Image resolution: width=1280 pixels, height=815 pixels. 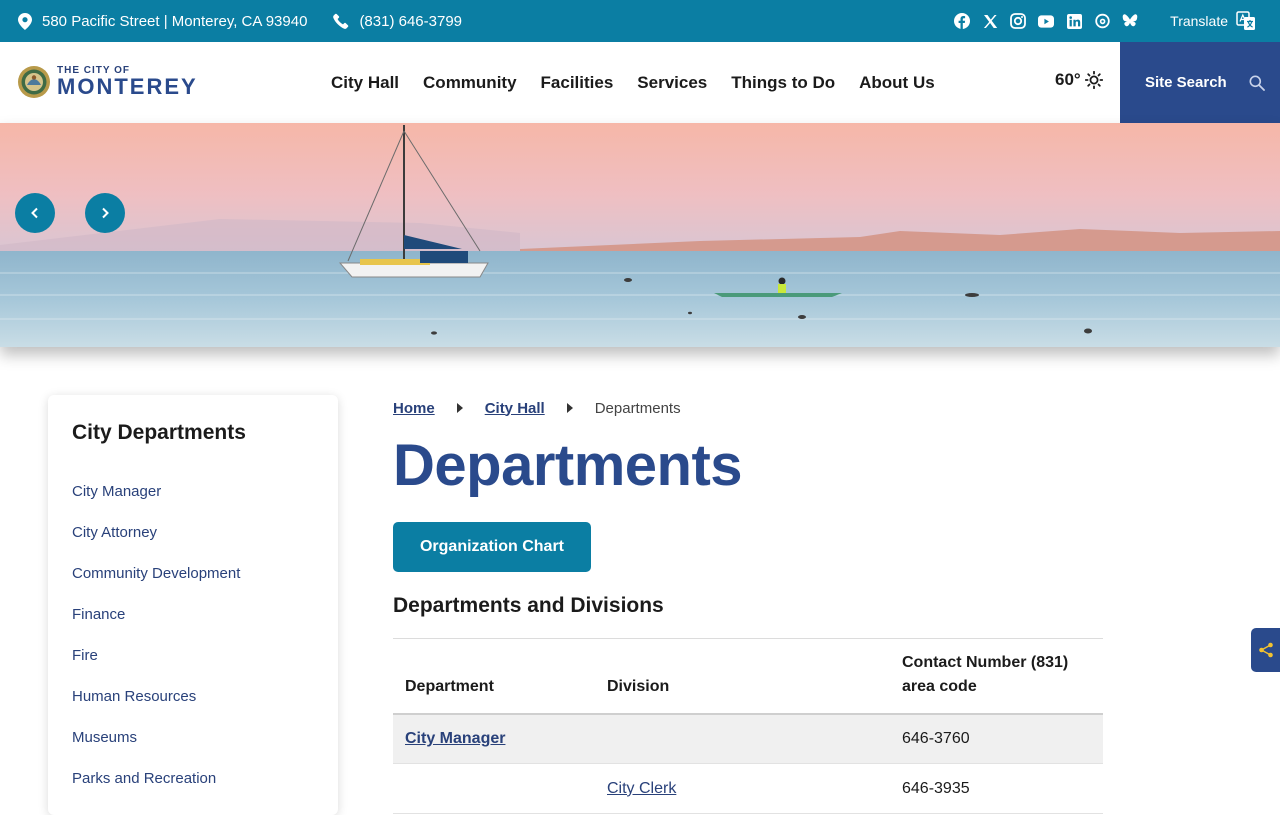 What do you see at coordinates (159, 432) in the screenshot?
I see `sidebar-title: City Departments` at bounding box center [159, 432].